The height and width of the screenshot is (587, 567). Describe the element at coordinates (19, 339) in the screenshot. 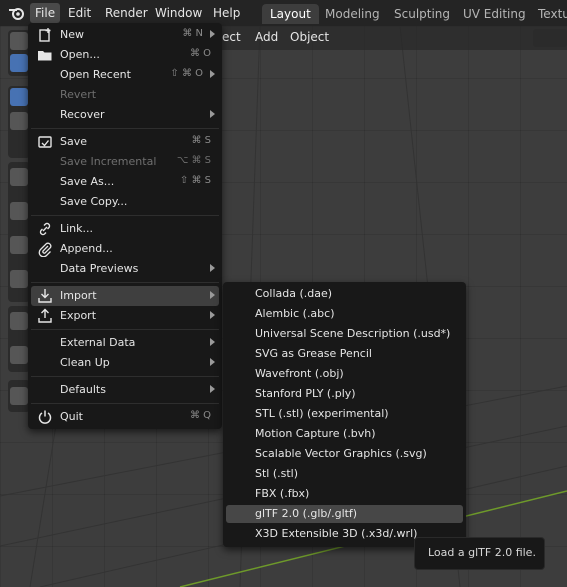

I see `toolbar-annotate` at that location.